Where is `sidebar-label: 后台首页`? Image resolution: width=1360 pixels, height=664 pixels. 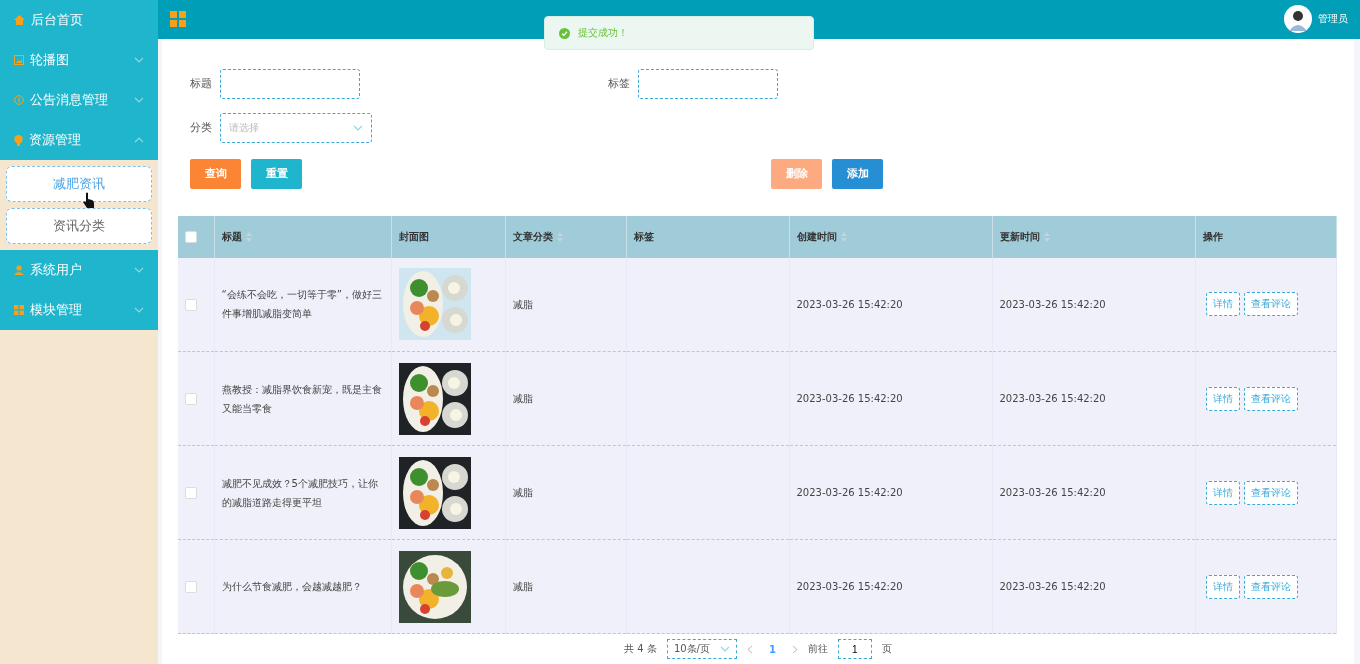
sidebar-label: 后台首页 is located at coordinates (57, 20).